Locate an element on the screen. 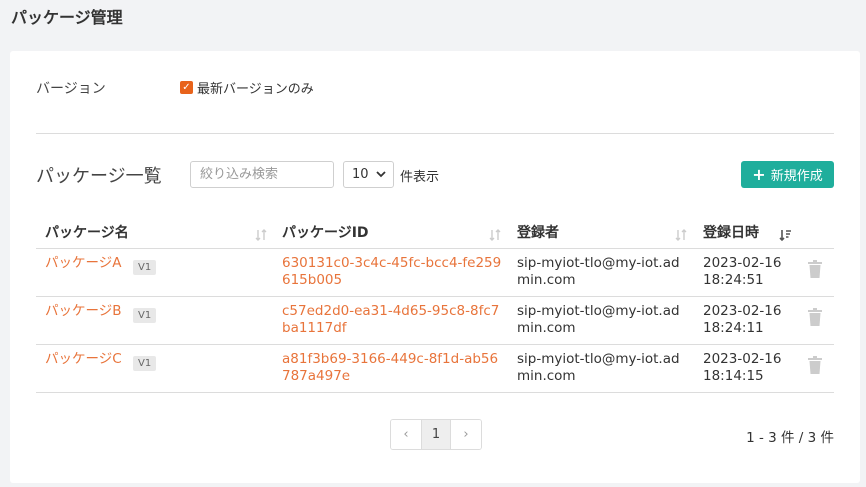 The image size is (866, 487). header-package-id: パッケージID is located at coordinates (325, 232).